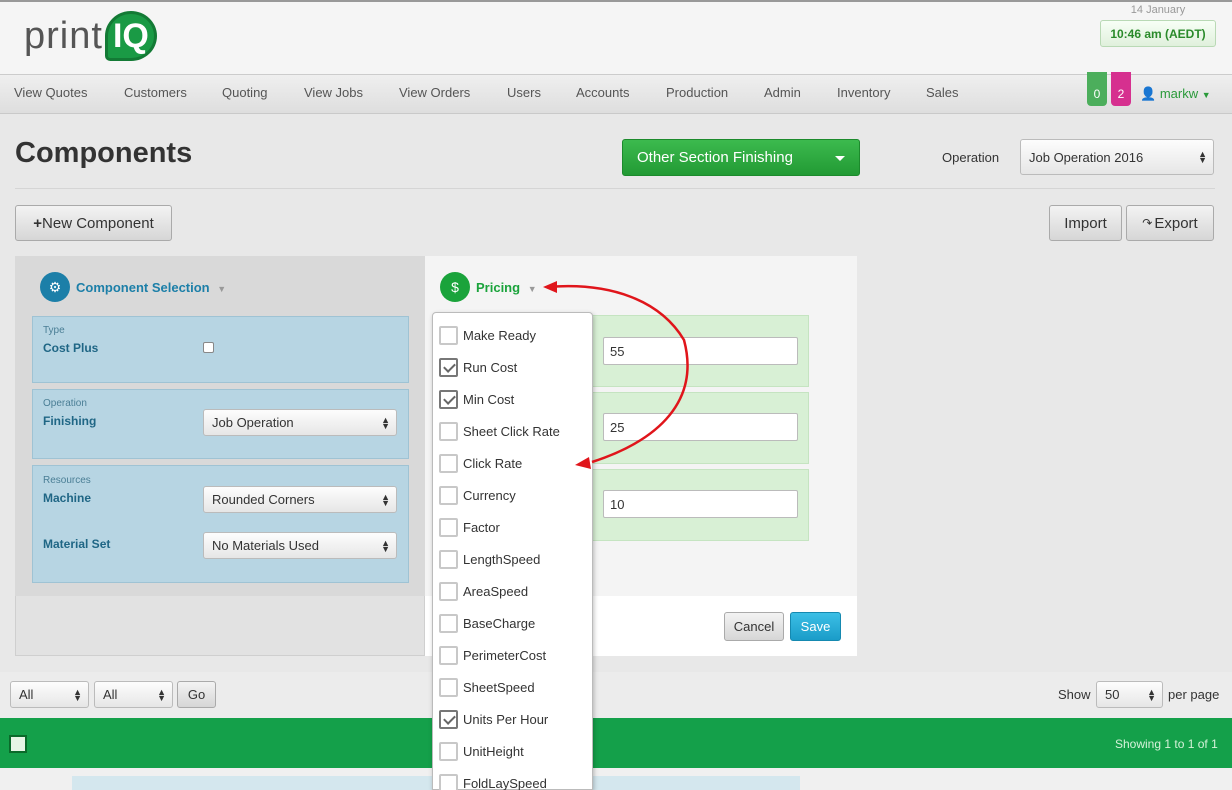 The image size is (1232, 790). I want to click on annotation-arrow, so click(616, 375).